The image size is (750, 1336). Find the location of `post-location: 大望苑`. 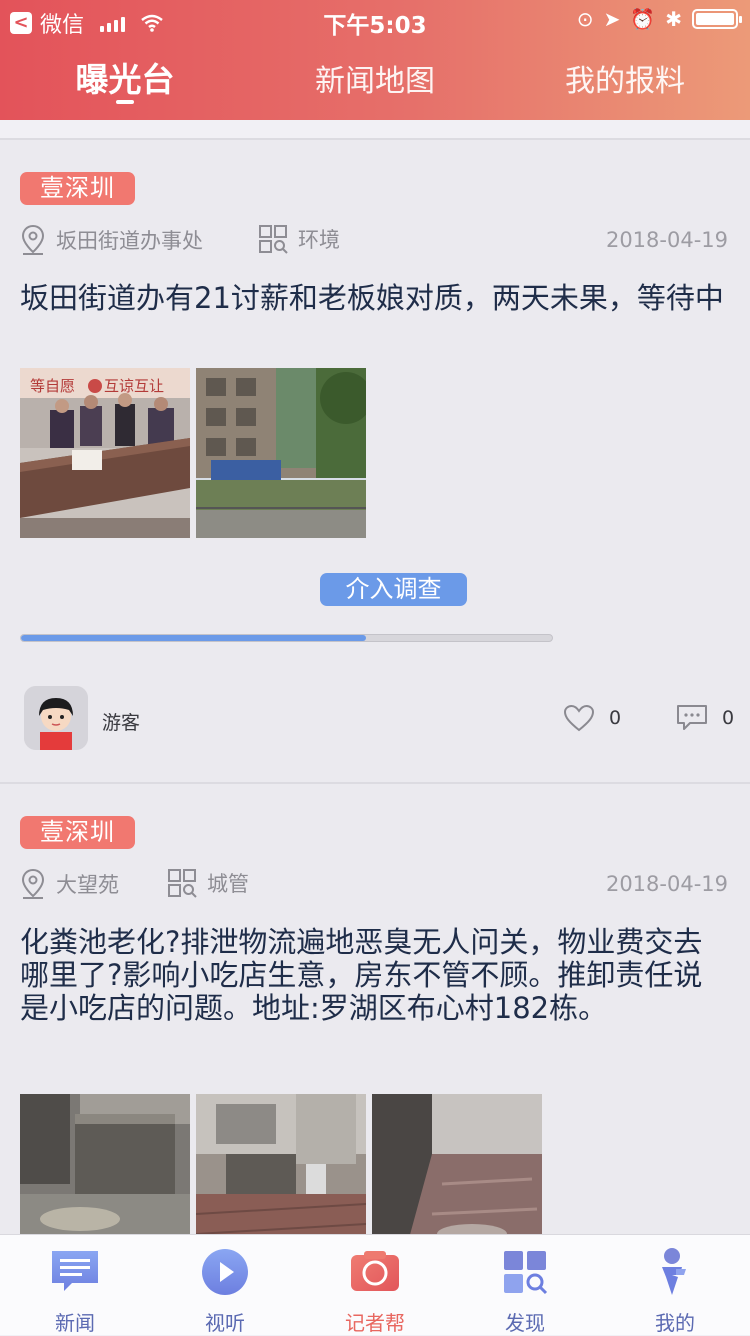

post-location: 大望苑 is located at coordinates (69, 884).